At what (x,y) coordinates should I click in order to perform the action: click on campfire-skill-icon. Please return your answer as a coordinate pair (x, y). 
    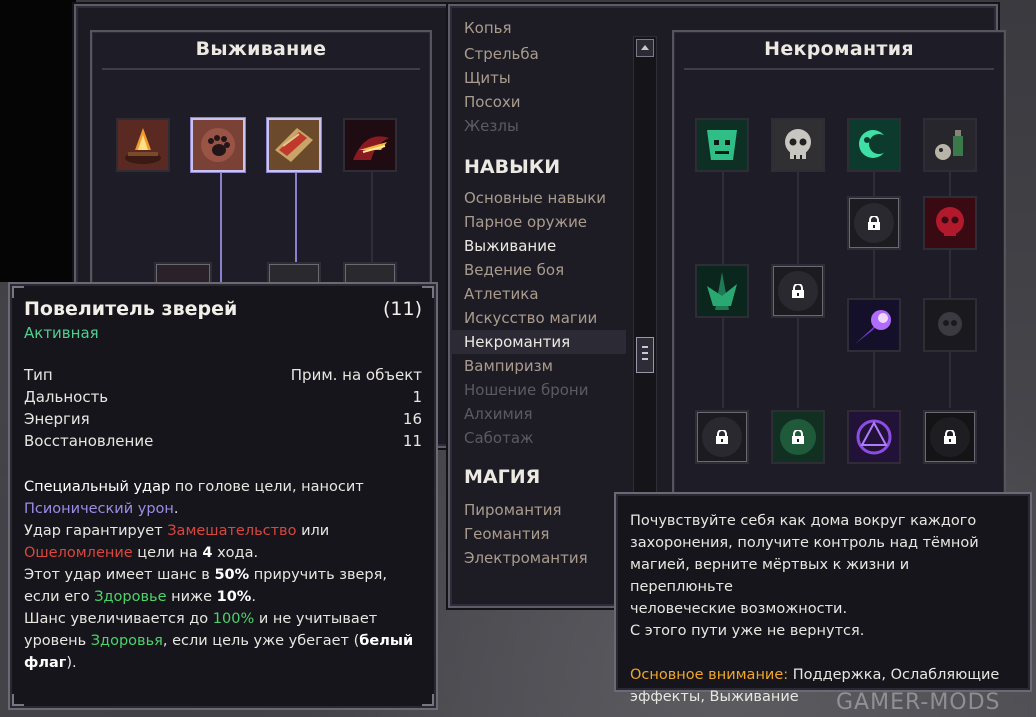
    Looking at the image, I should click on (143, 145).